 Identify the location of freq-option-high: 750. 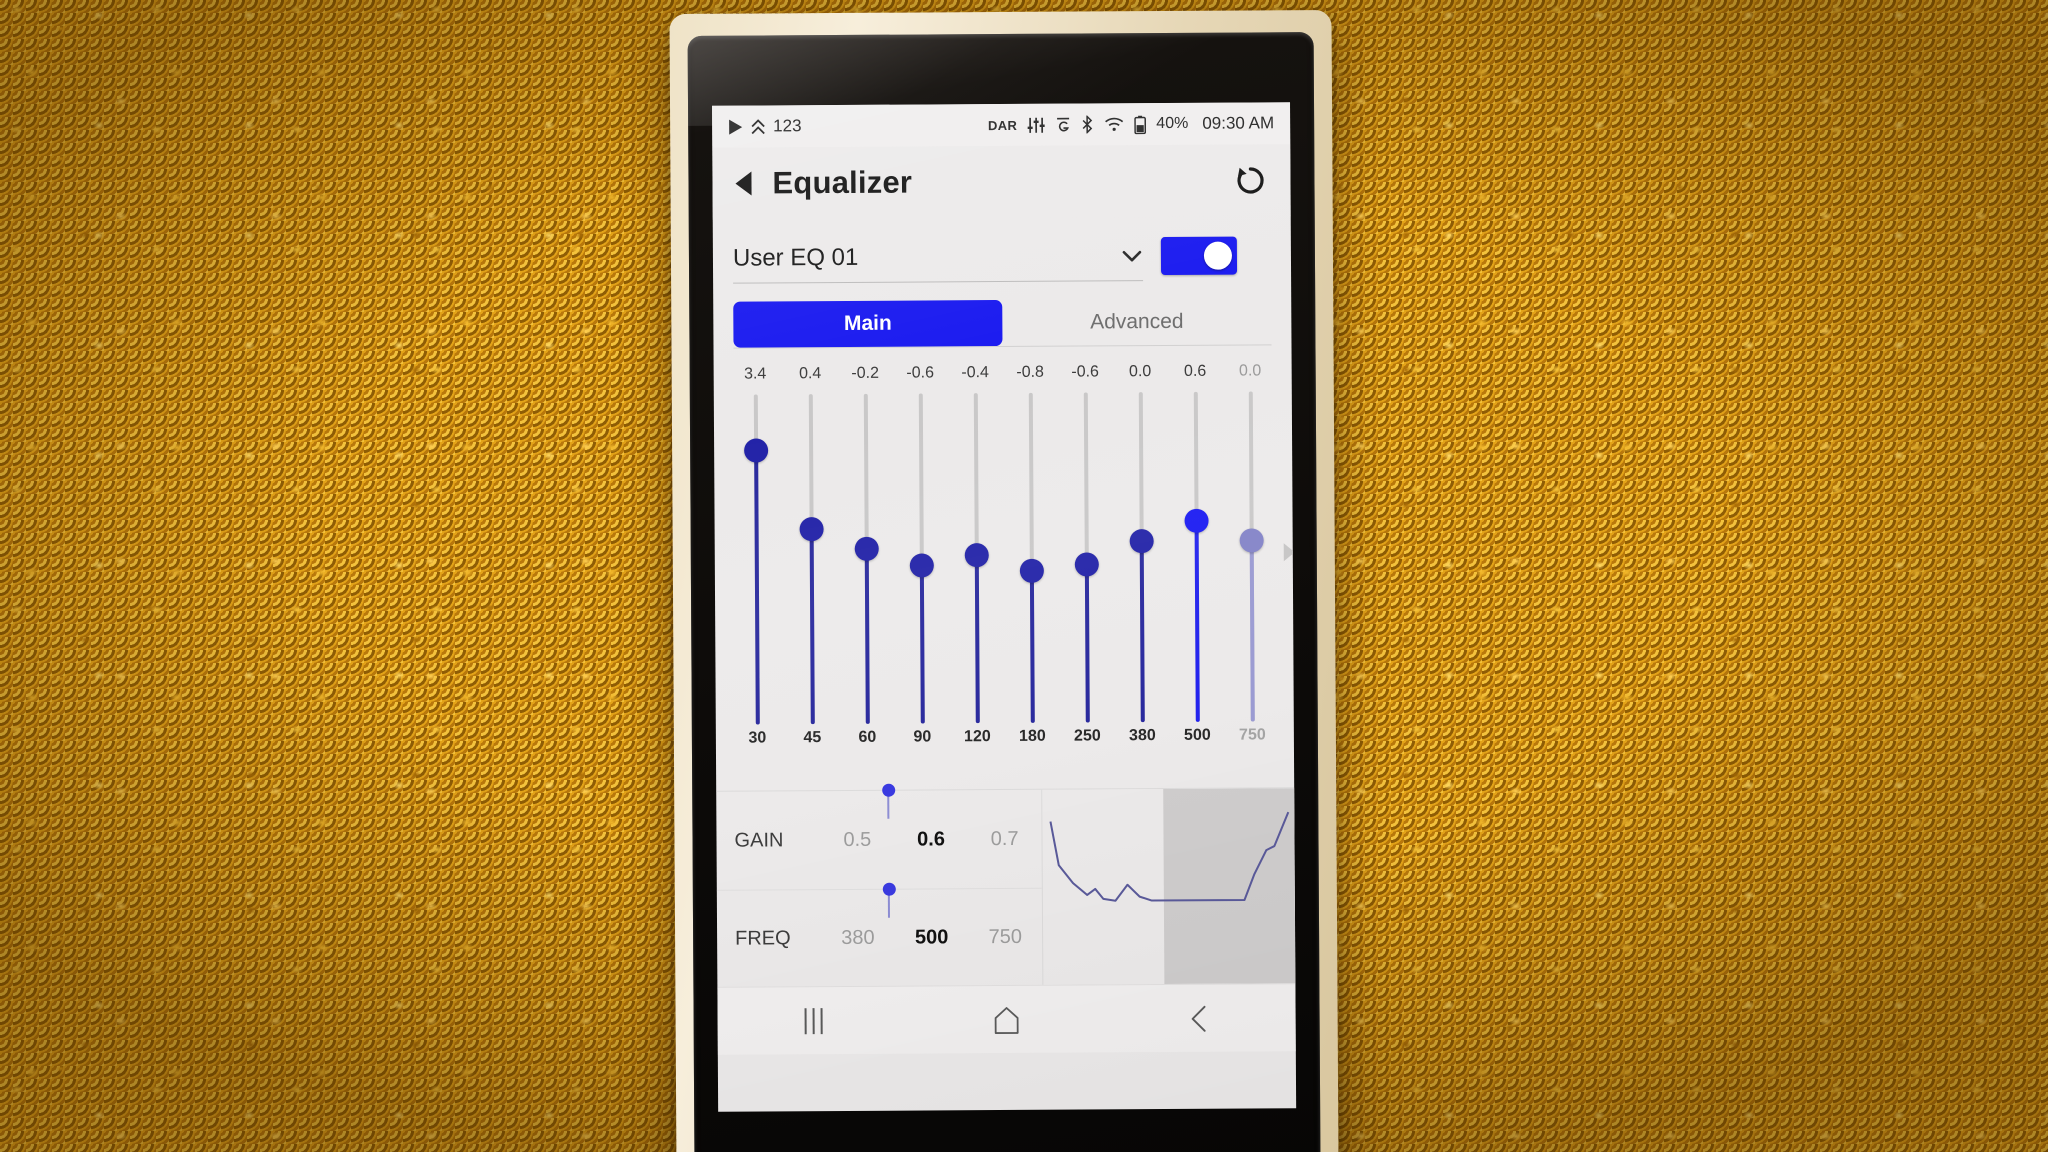
(1005, 937).